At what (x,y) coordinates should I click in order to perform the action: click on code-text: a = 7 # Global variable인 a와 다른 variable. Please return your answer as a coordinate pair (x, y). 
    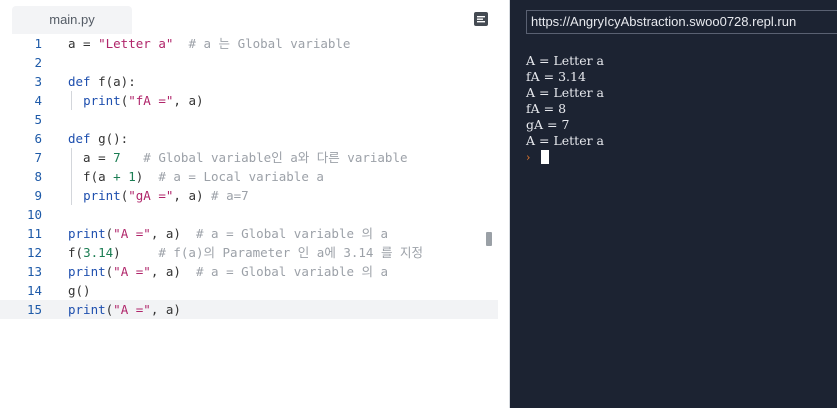
    Looking at the image, I should click on (238, 157).